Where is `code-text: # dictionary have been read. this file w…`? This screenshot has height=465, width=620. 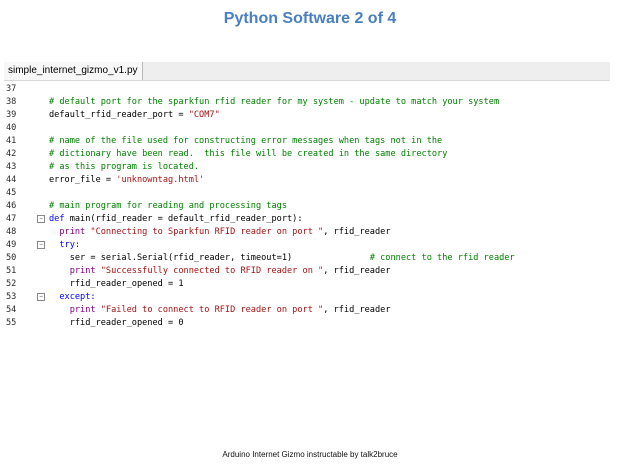
code-text: # dictionary have been read. this file w… is located at coordinates (248, 154).